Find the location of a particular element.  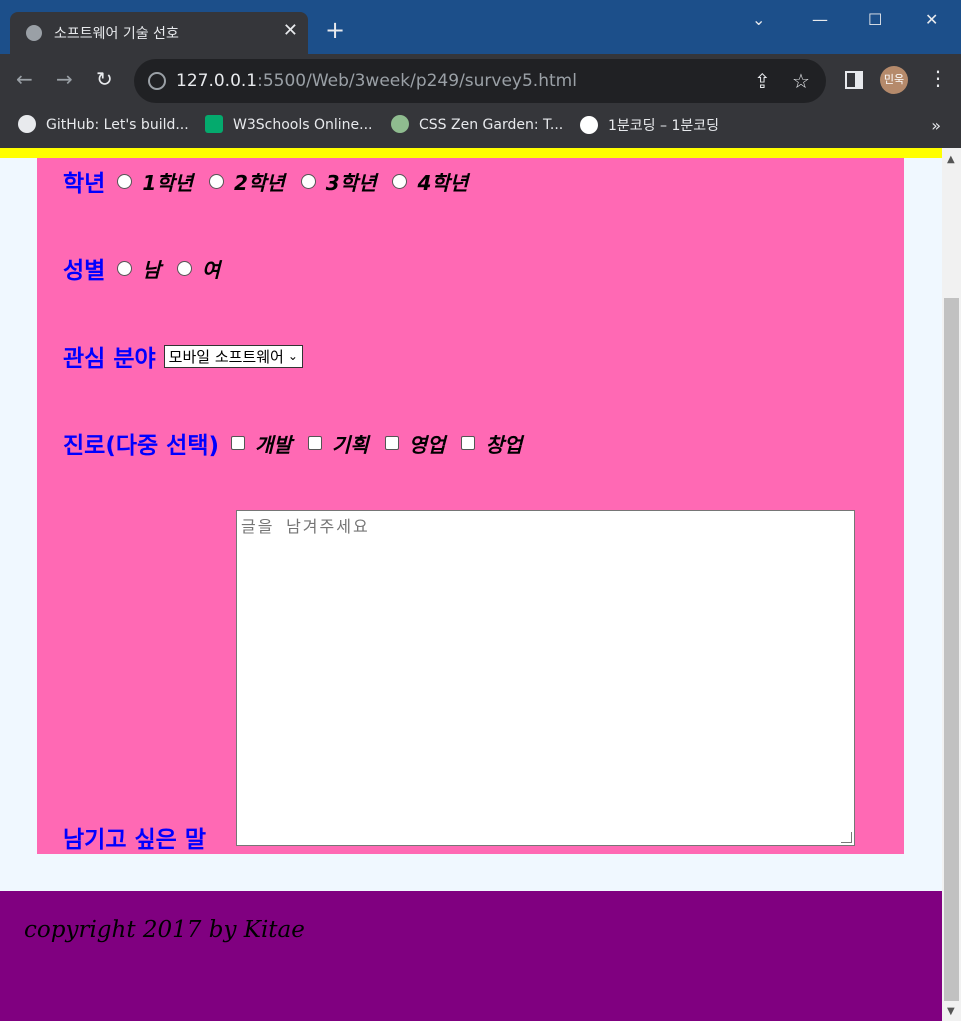

comment-label: 남기고 싶은 말 is located at coordinates (134, 840).